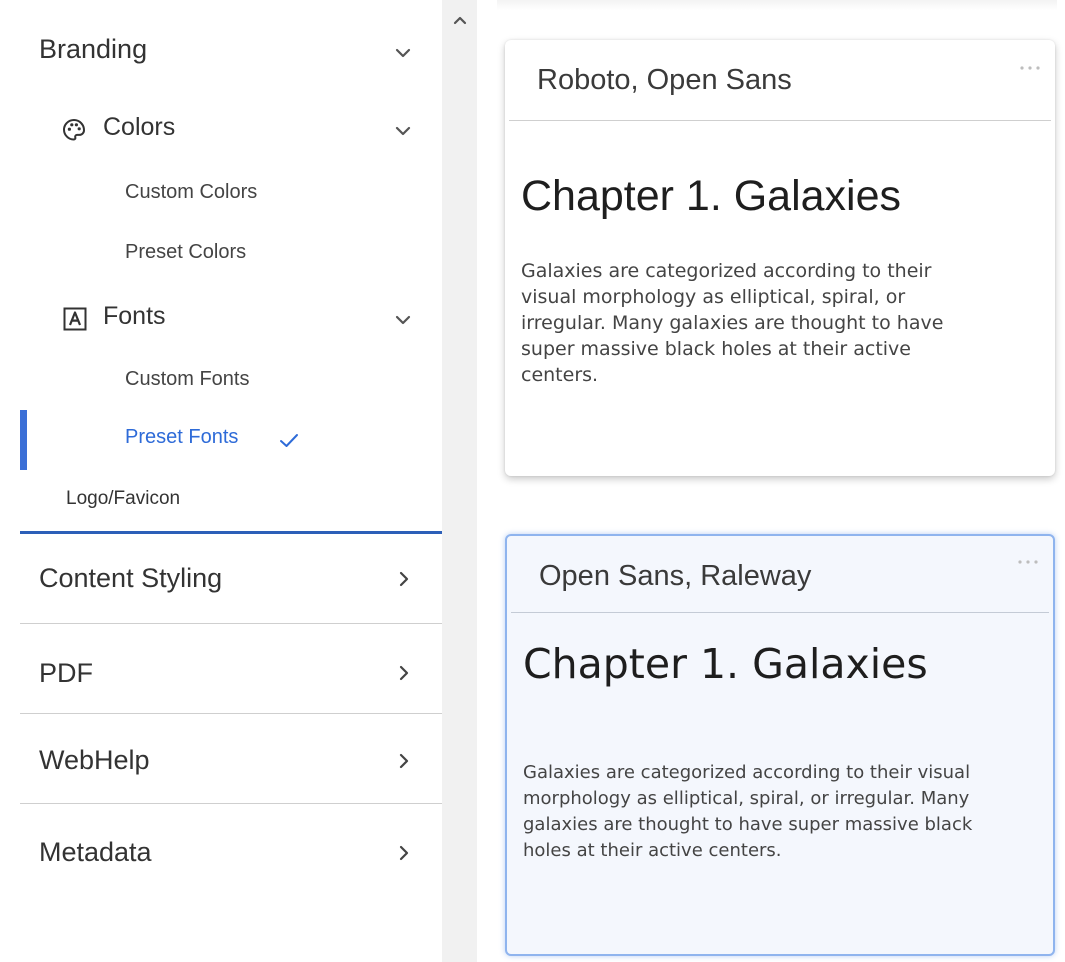 The image size is (1065, 962). I want to click on section-pdf: PDF, so click(231, 670).